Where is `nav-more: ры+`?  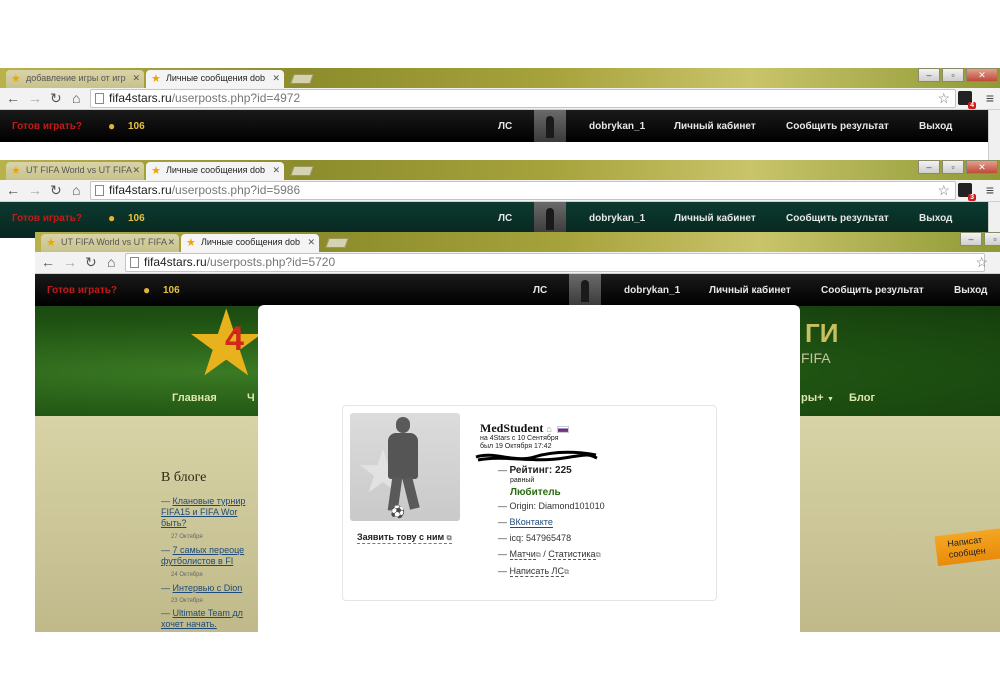
nav-more: ры+ is located at coordinates (812, 398).